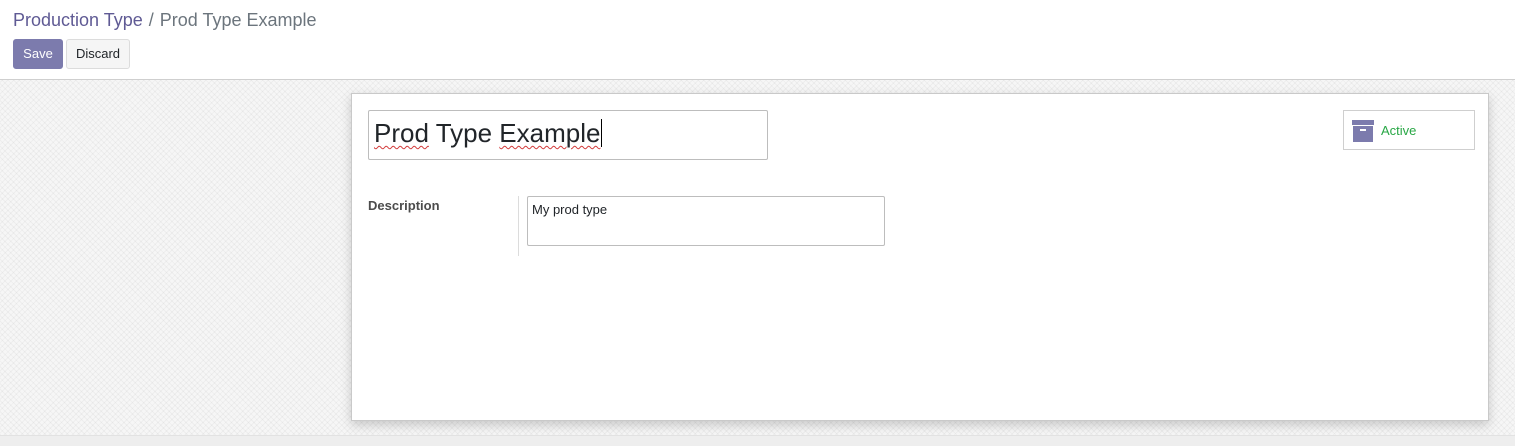 This screenshot has height=446, width=1515. I want to click on active-label: Active, so click(1399, 130).